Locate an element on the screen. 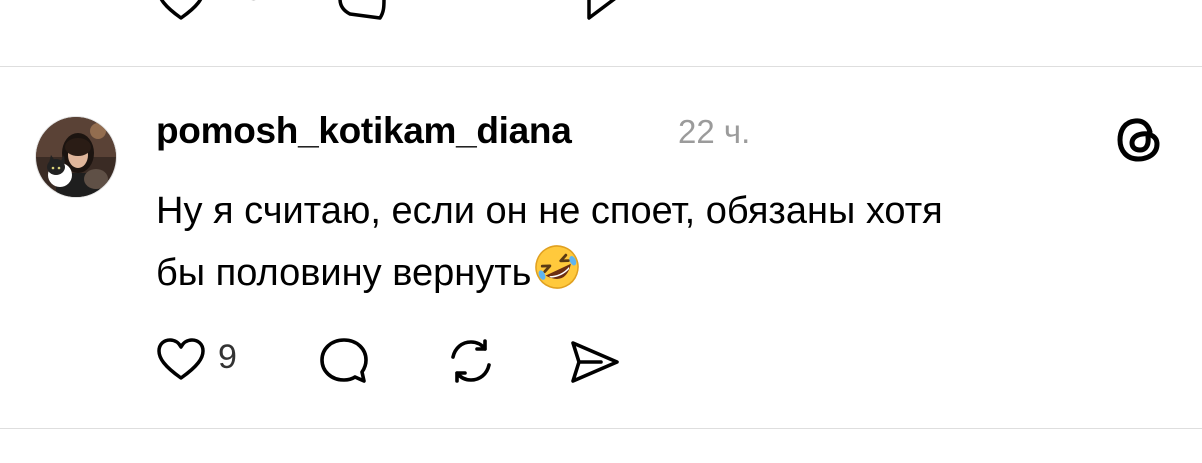 Image resolution: width=1202 pixels, height=463 pixels. divider-bottom is located at coordinates (601, 428).